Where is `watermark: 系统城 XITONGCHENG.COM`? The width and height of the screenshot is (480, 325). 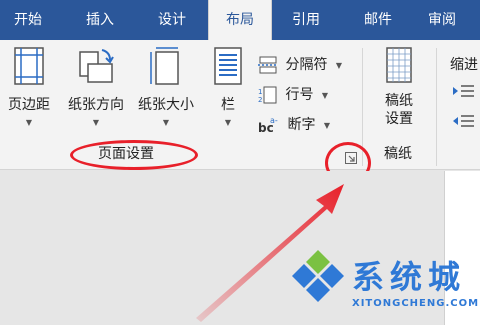 watermark: 系统城 XITONGCHENG.COM is located at coordinates (380, 283).